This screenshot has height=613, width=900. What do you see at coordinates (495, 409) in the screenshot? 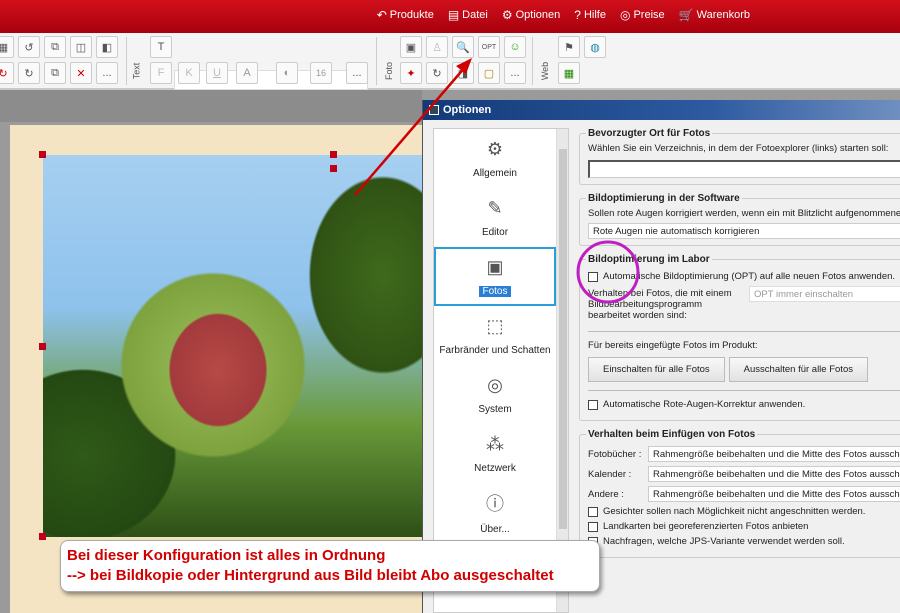
I see `nav-label: System` at bounding box center [495, 409].